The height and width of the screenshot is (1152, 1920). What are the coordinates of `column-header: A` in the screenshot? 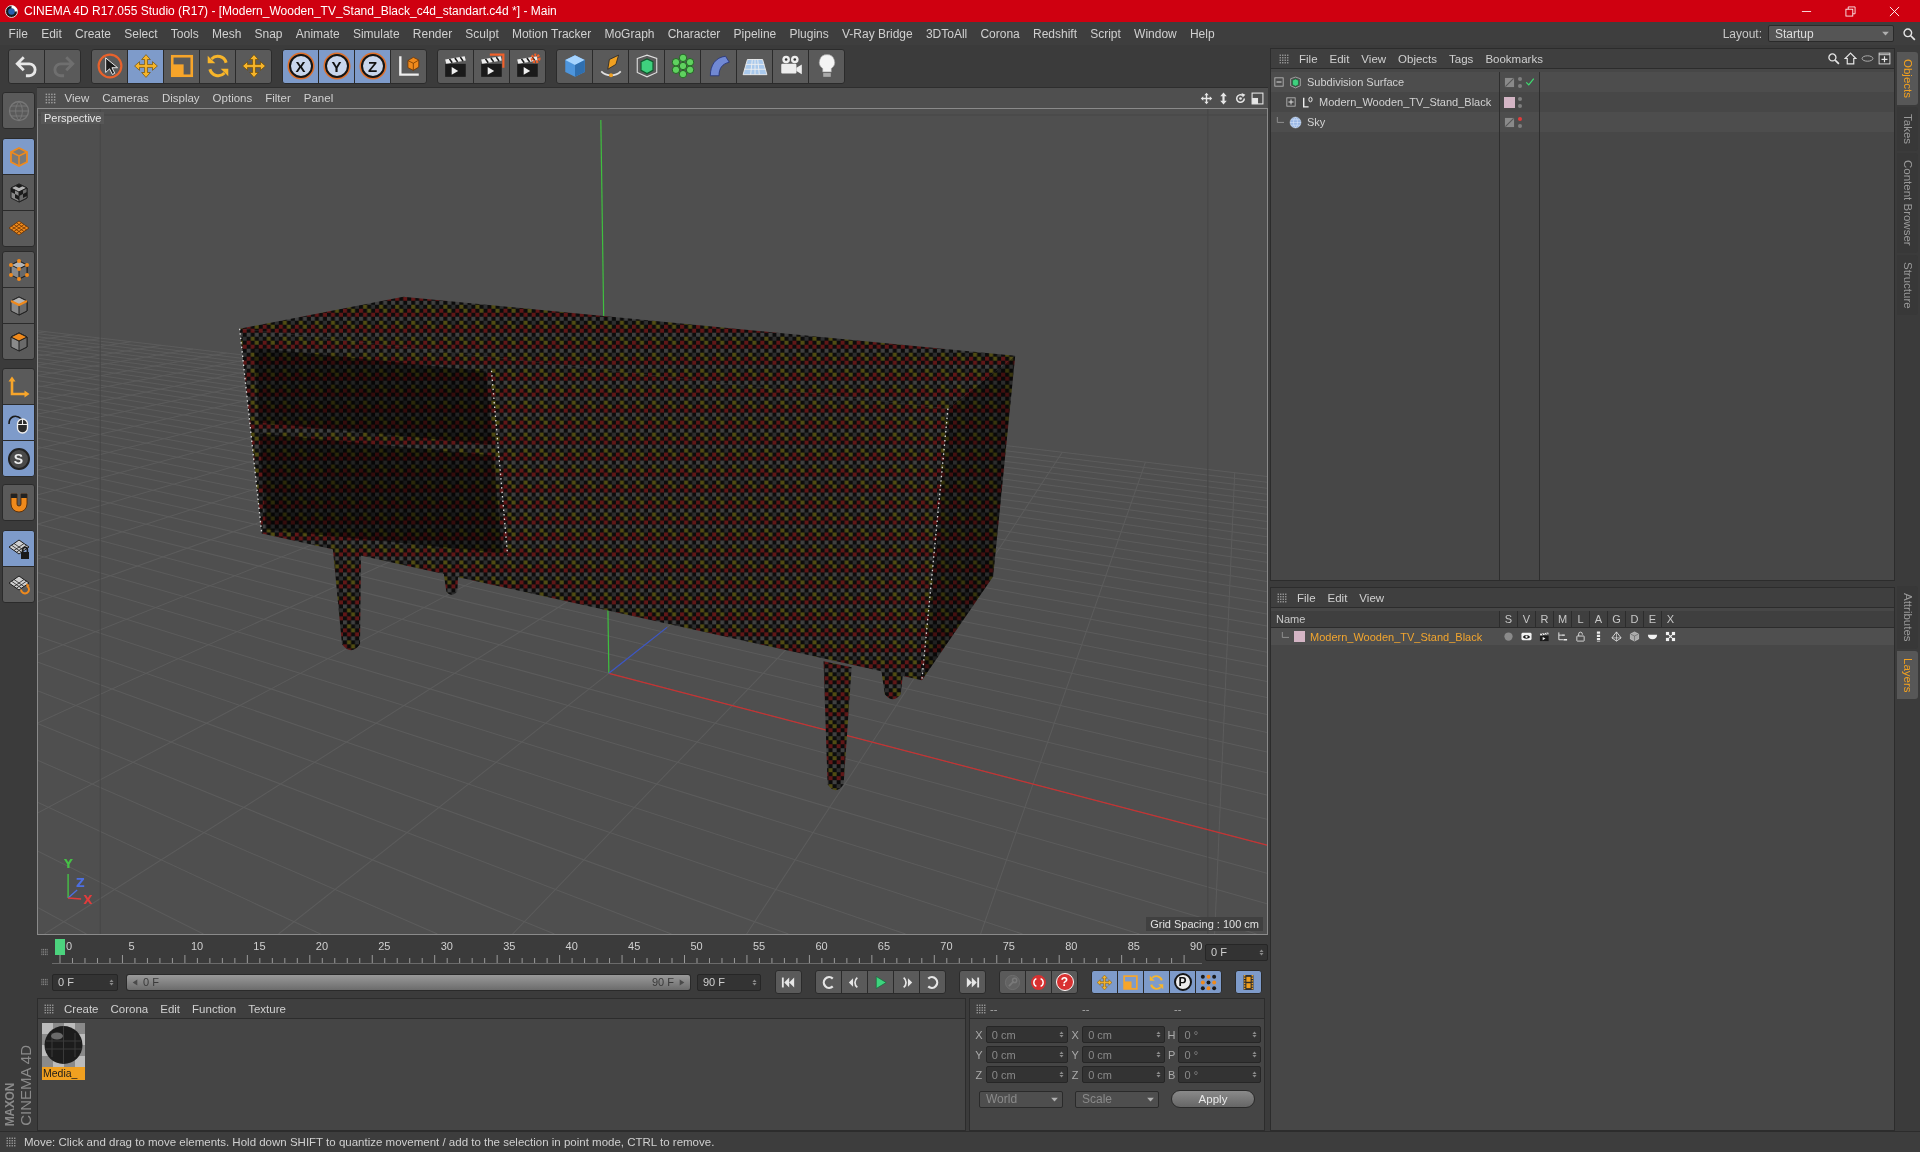 It's located at (1598, 619).